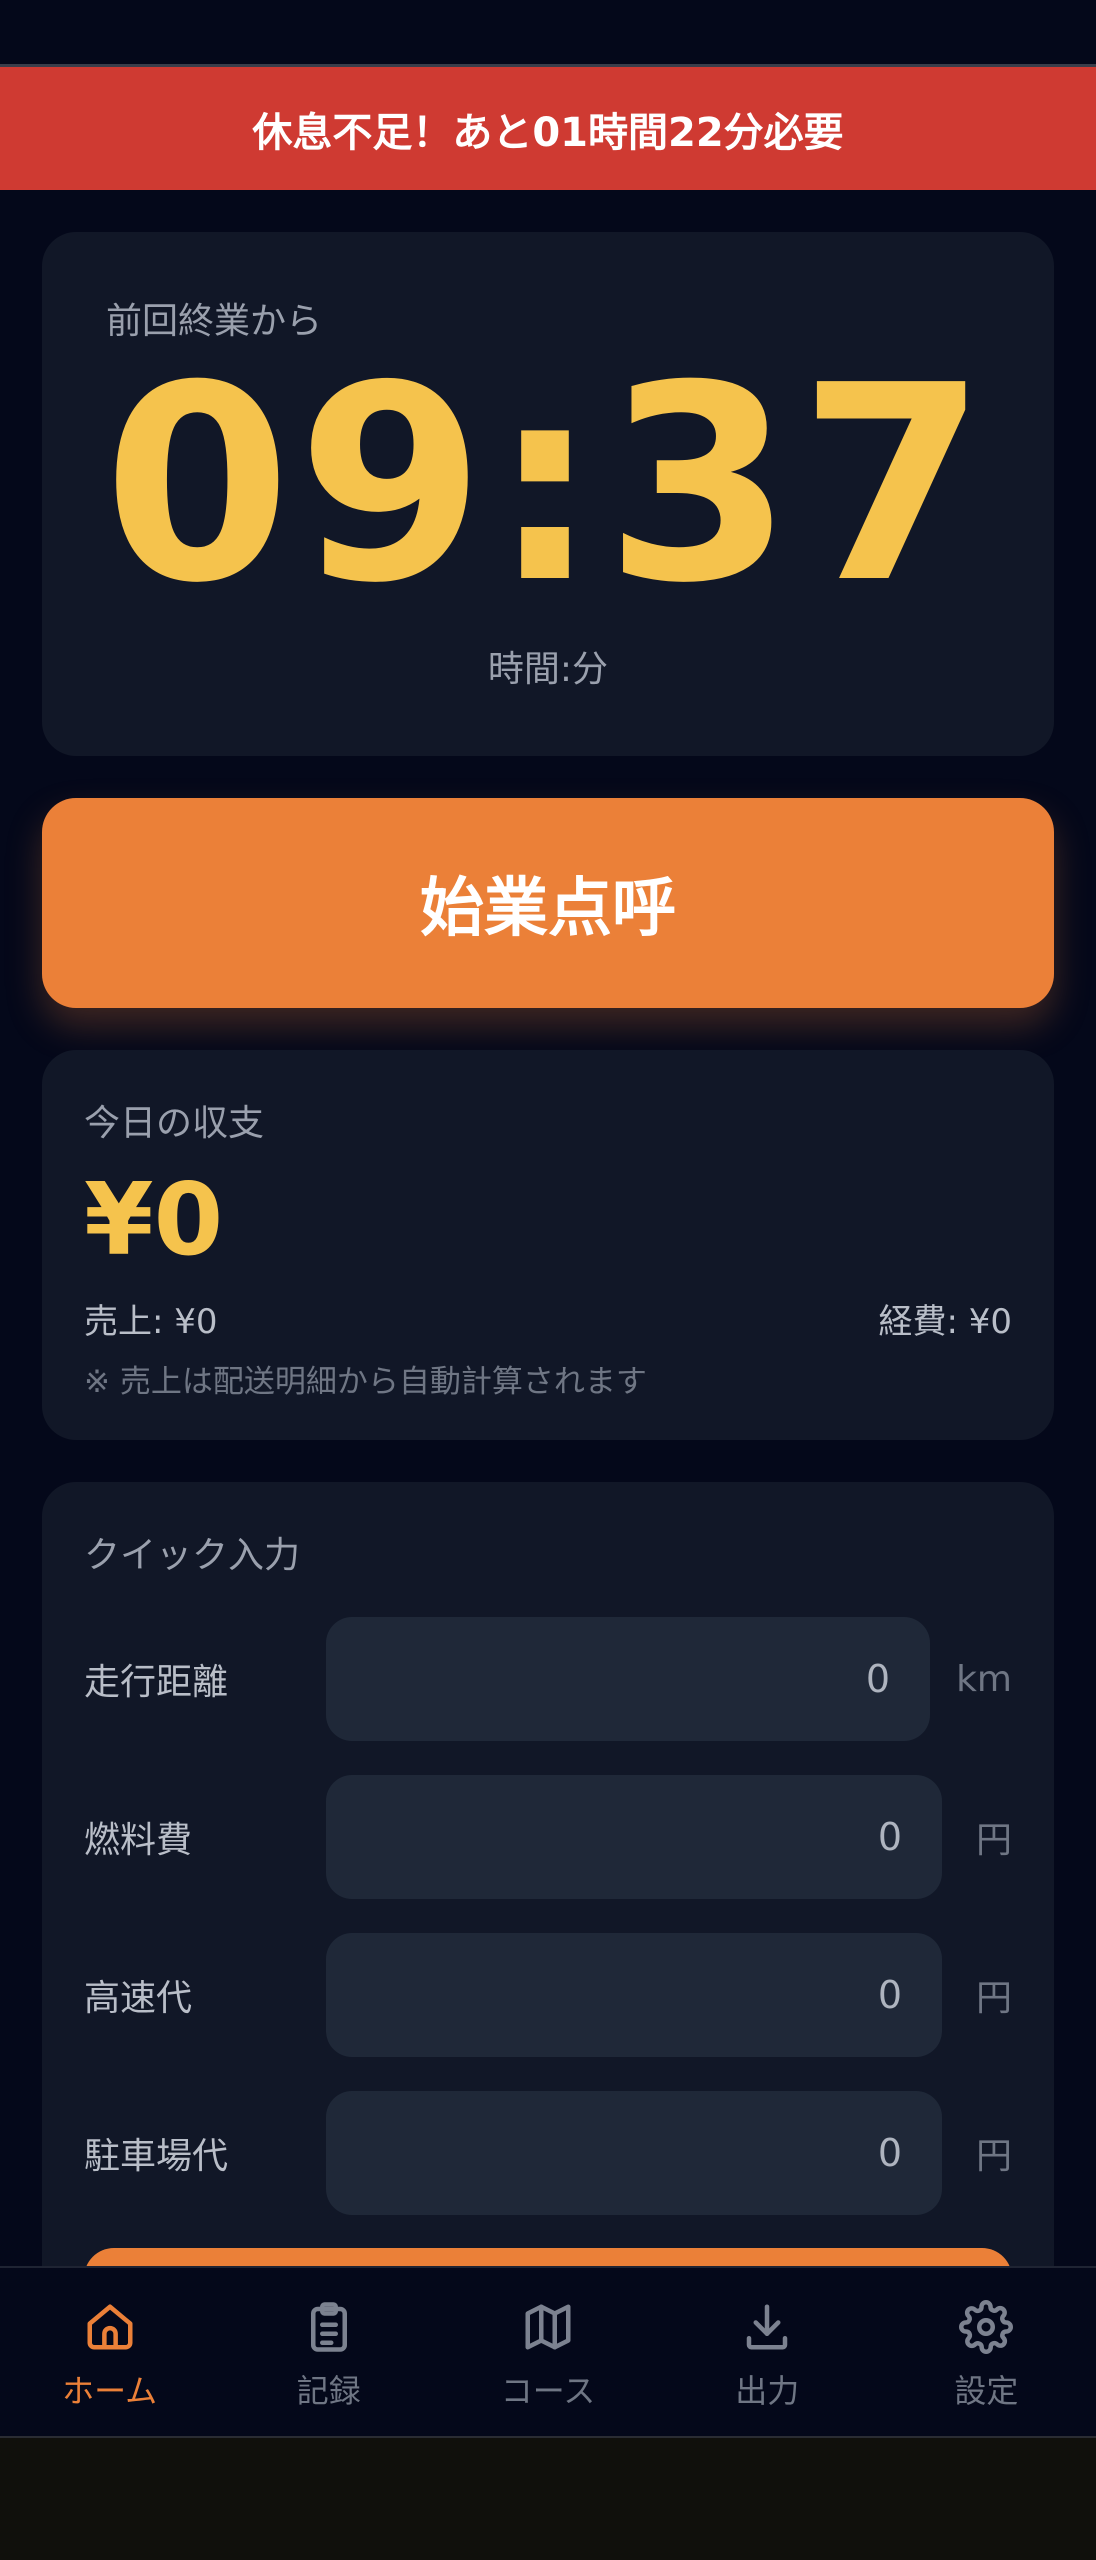  I want to click on income-expense: 経費: ¥0, so click(945, 1322).